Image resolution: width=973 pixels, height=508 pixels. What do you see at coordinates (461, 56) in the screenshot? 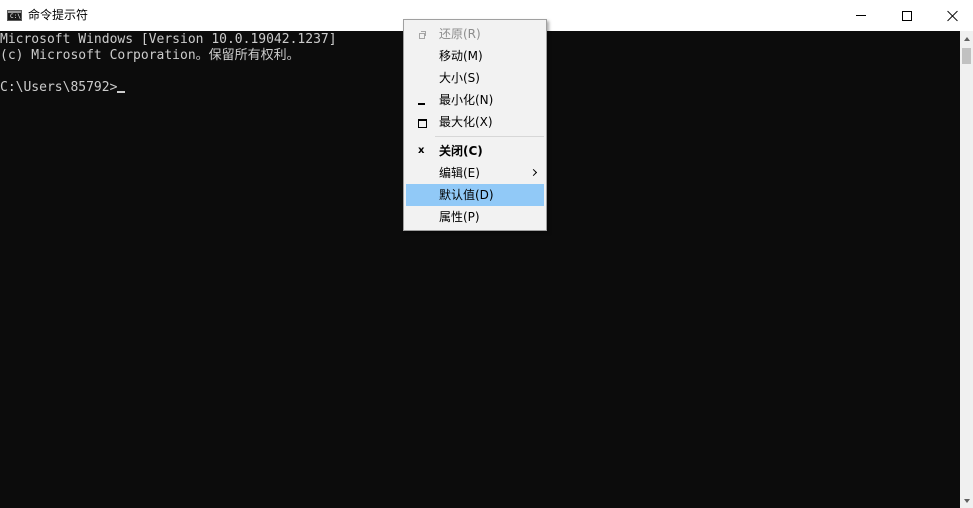
I see `menu-item-label: 移动(M)` at bounding box center [461, 56].